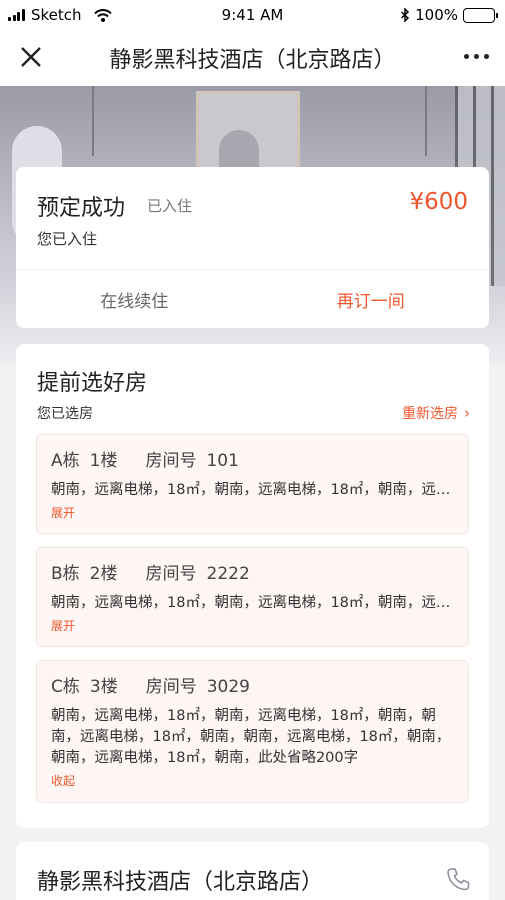 Image resolution: width=505 pixels, height=900 pixels. Describe the element at coordinates (180, 882) in the screenshot. I see `hotel-name: 静影黑科技酒店（北京路店）` at that location.